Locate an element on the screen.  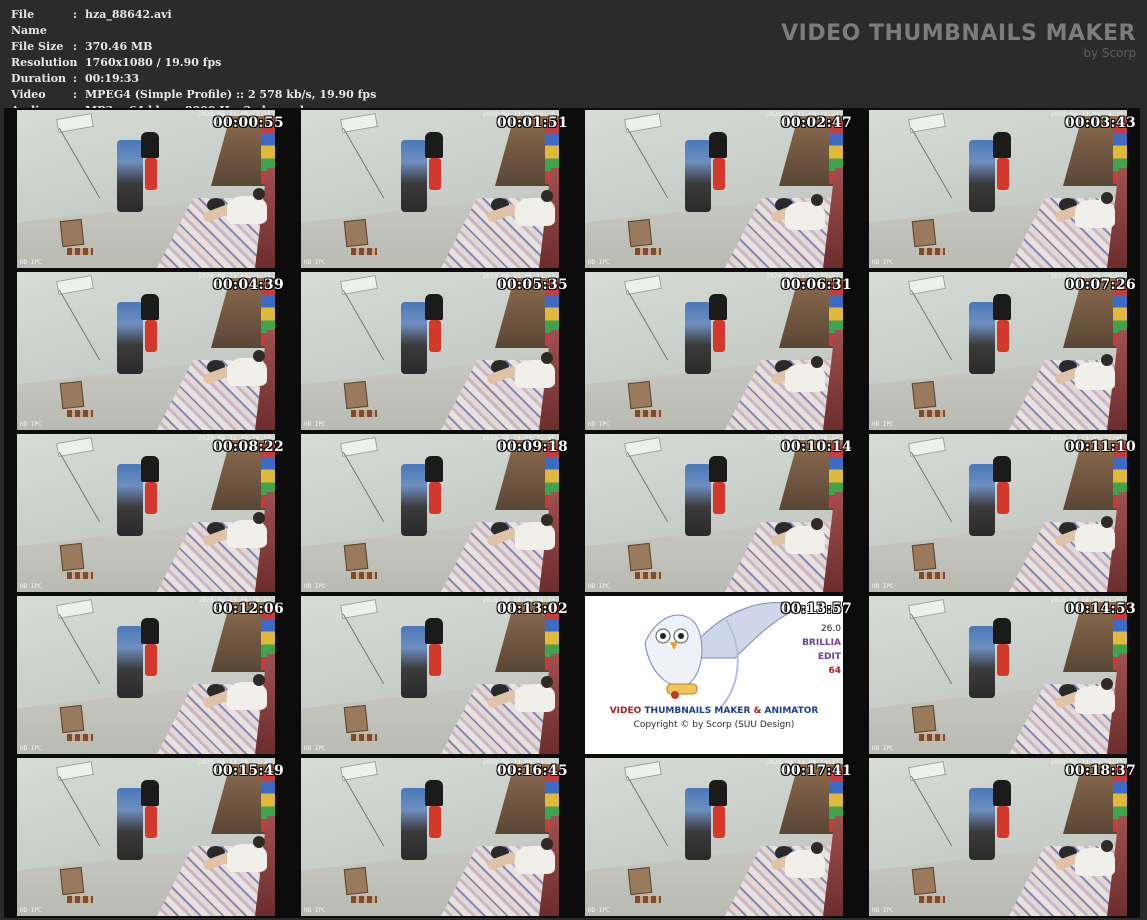
video-thumbnail: 2020-08-23 00:28:42 HD IPC 00:12:06 is located at coordinates (146, 675).